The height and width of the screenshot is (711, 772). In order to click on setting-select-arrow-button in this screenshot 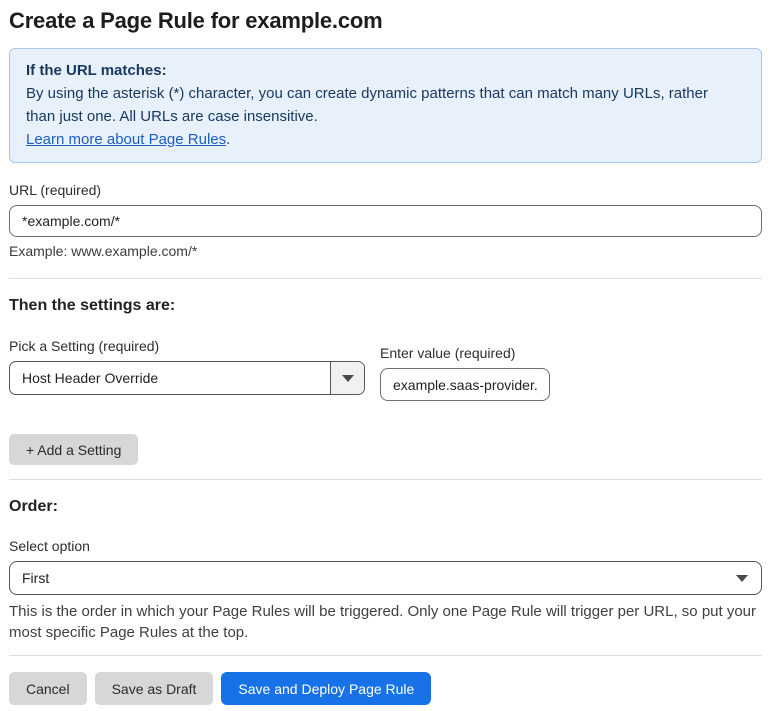, I will do `click(347, 378)`.